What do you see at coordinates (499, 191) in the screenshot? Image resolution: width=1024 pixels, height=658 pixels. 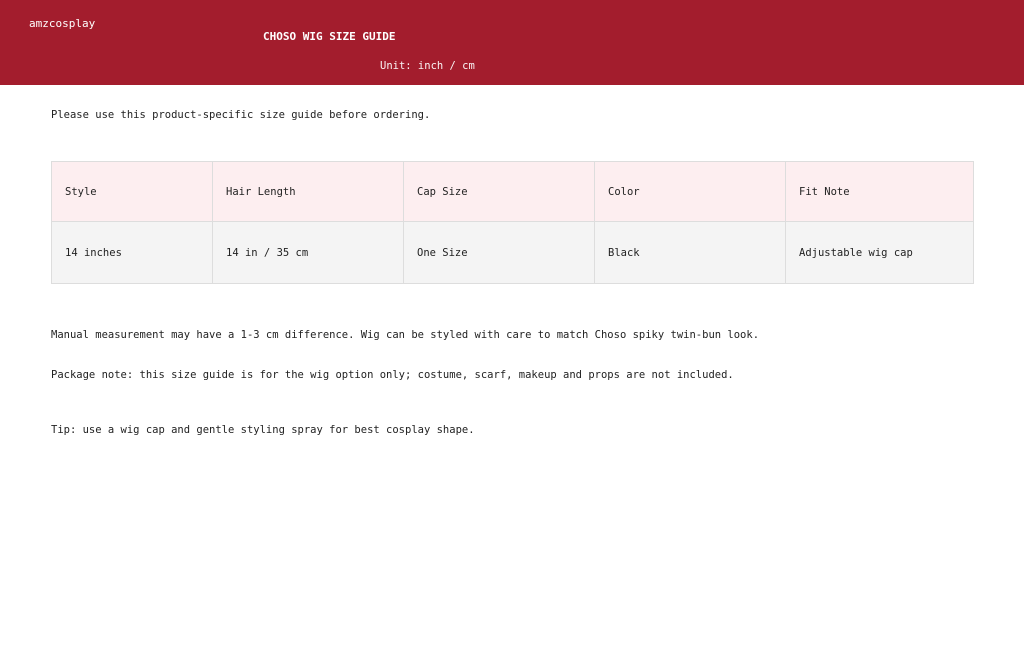 I see `column-header-cap-size: Cap Size` at bounding box center [499, 191].